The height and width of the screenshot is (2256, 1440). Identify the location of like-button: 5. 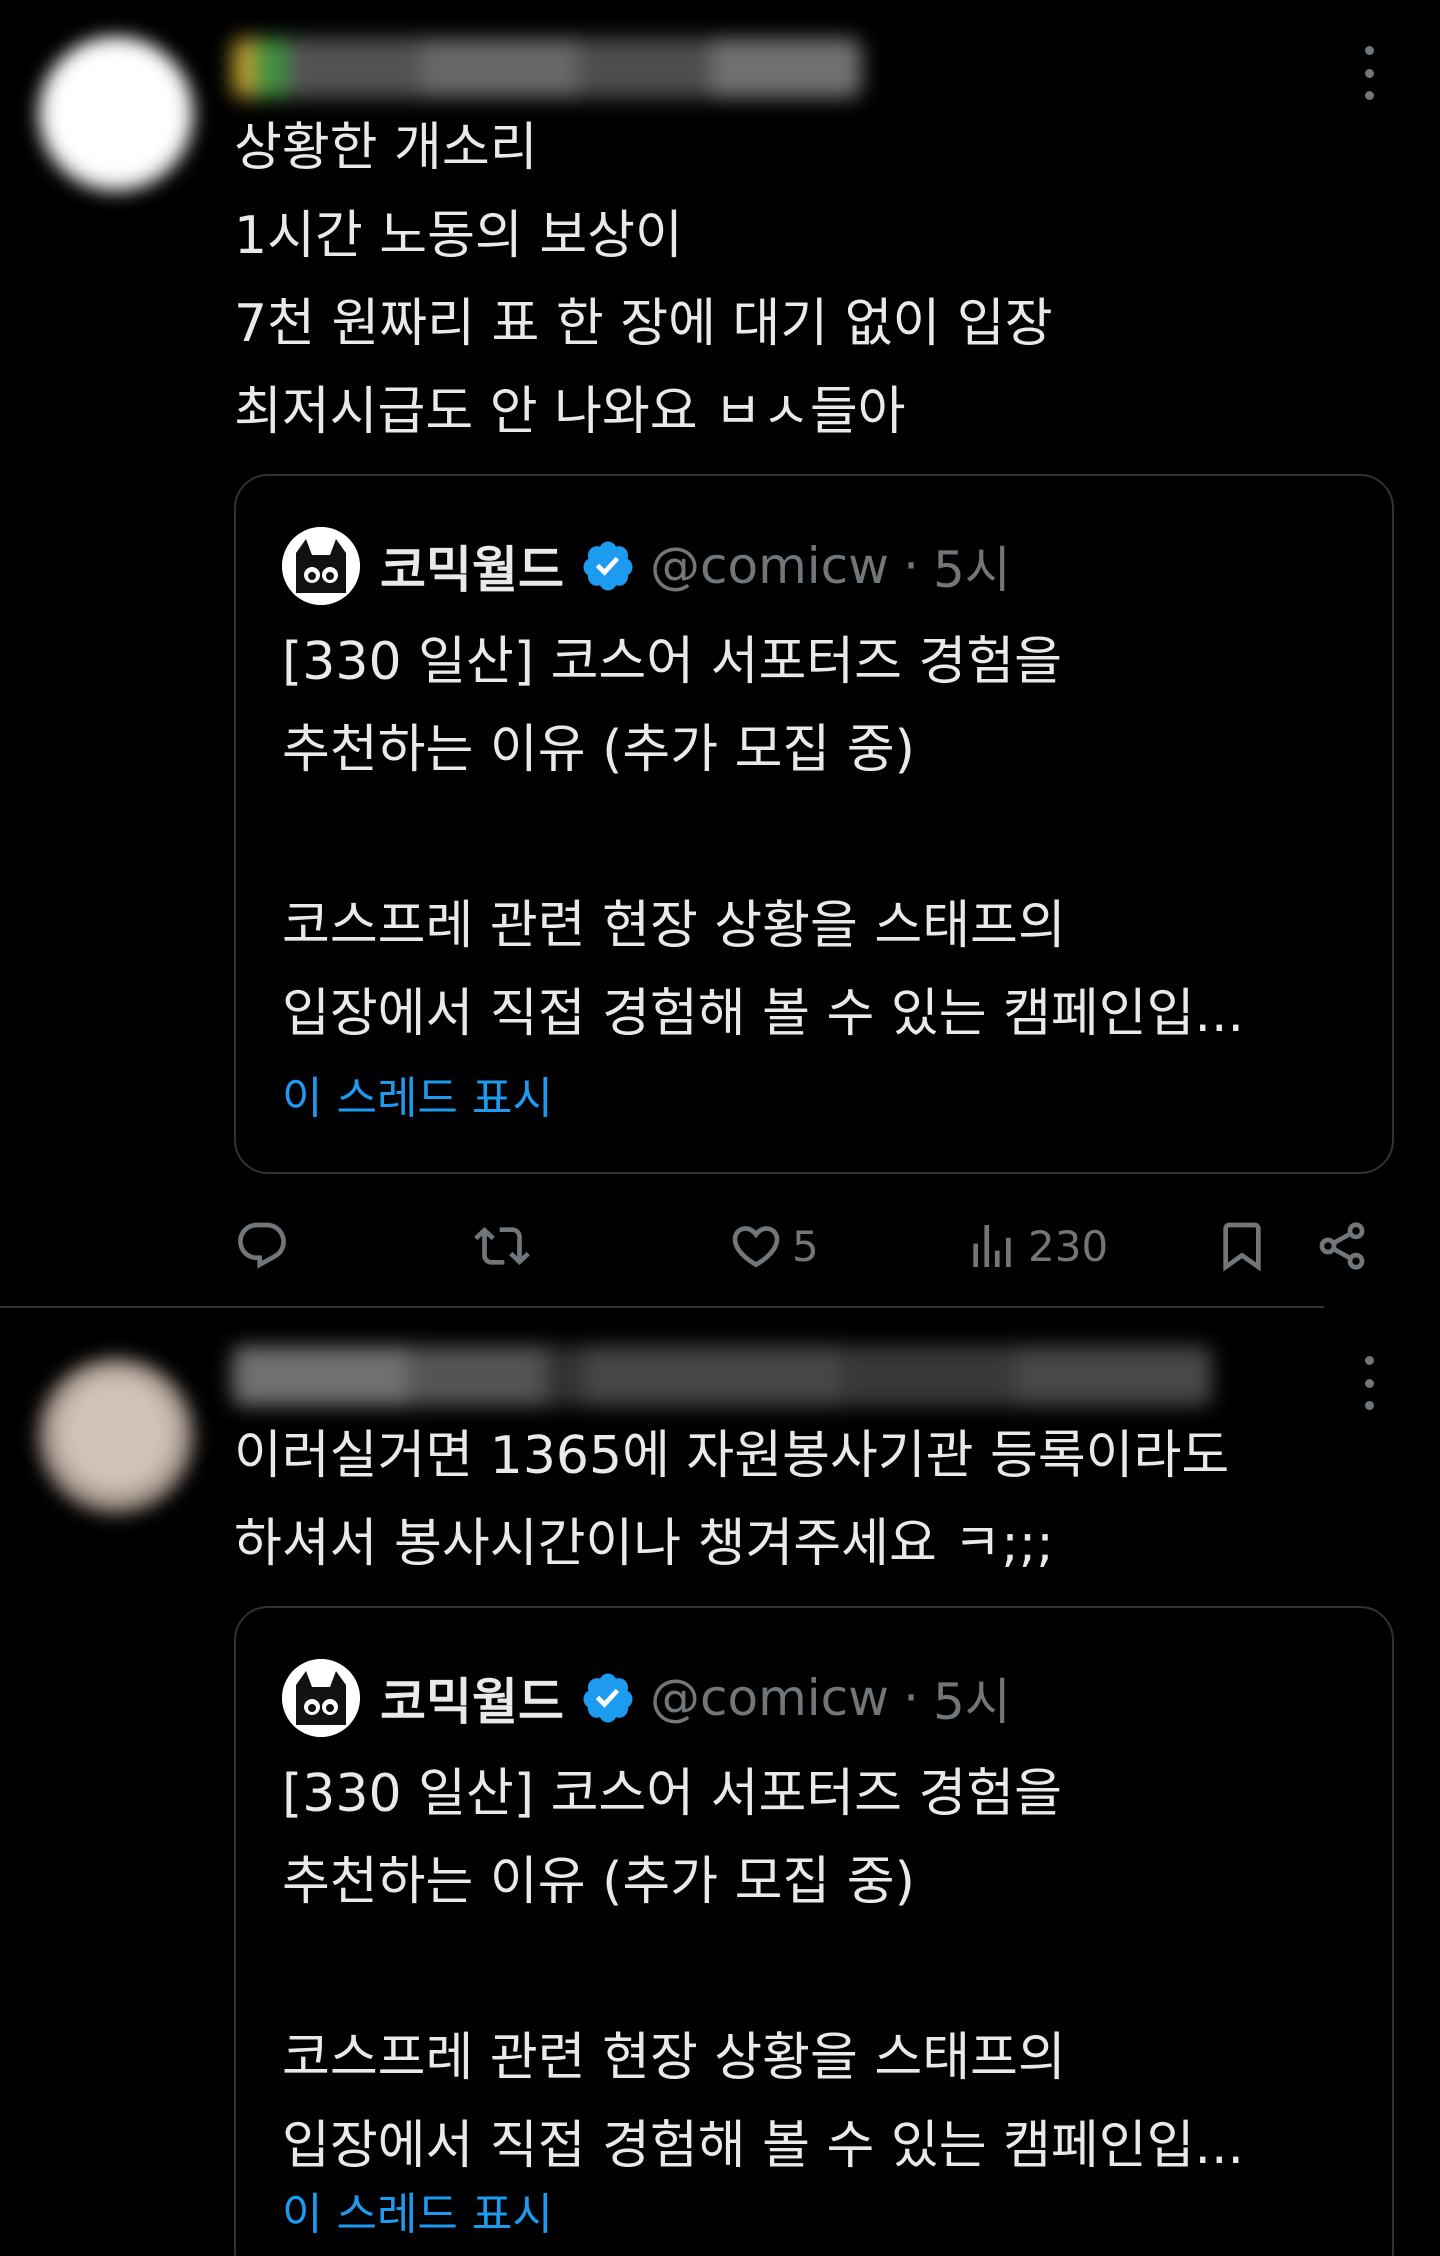
(773, 1246).